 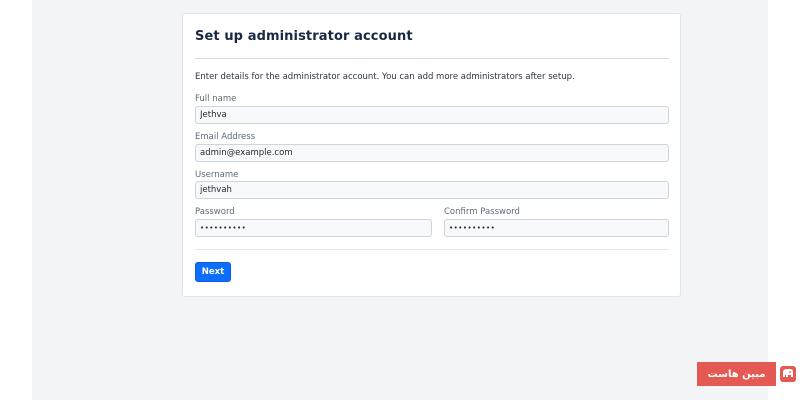 What do you see at coordinates (215, 212) in the screenshot?
I see `password-label: Password` at bounding box center [215, 212].